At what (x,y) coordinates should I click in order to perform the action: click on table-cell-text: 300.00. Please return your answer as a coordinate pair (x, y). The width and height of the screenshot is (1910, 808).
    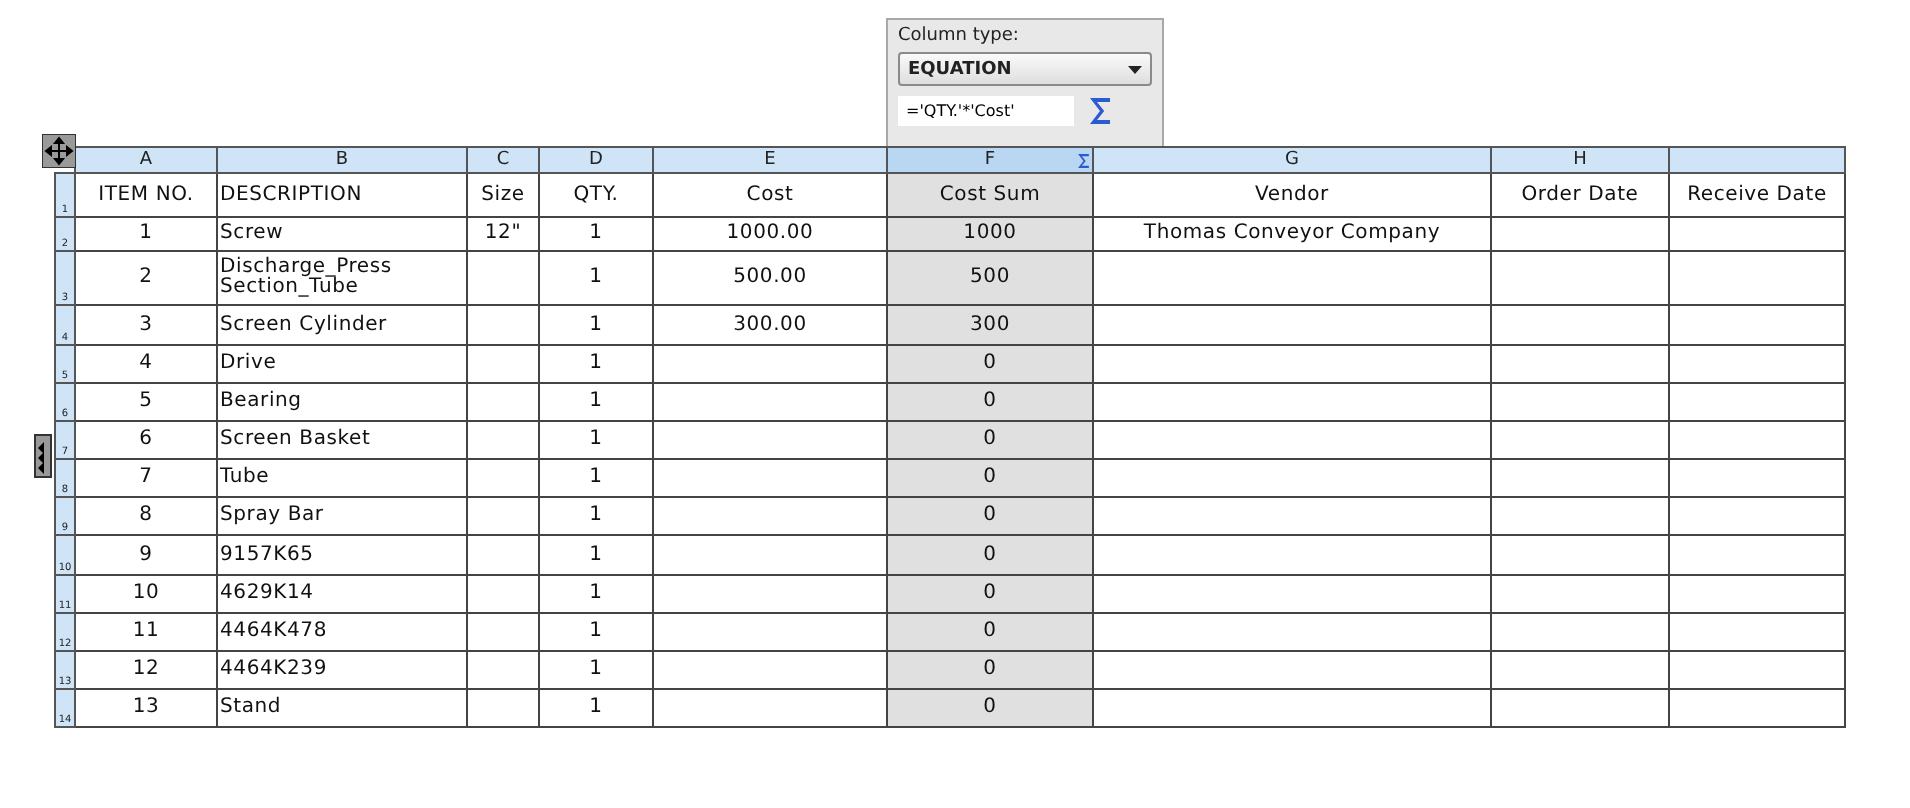
    Looking at the image, I should click on (770, 325).